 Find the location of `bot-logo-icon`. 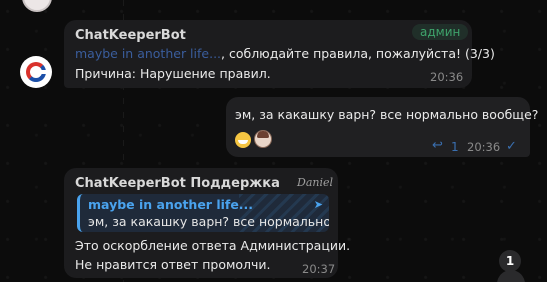

bot-logo-icon is located at coordinates (36, 72).